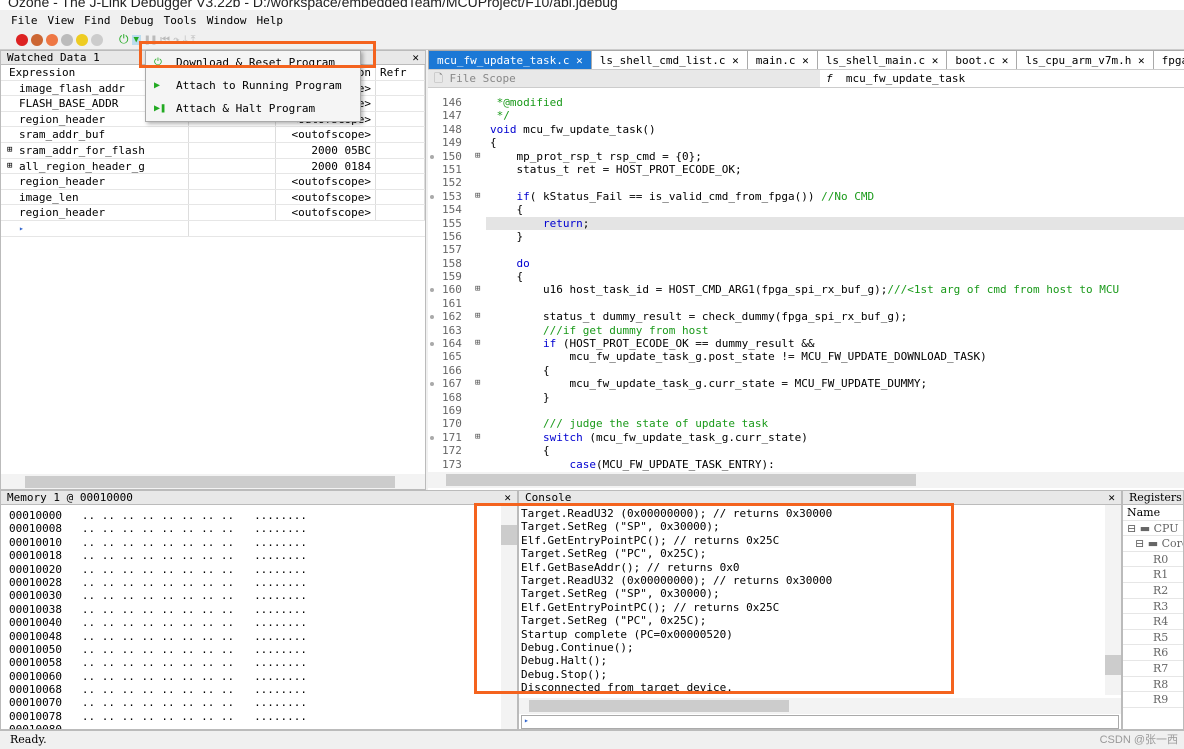 The width and height of the screenshot is (1184, 749). I want to click on menu-debug: Debug, so click(137, 21).